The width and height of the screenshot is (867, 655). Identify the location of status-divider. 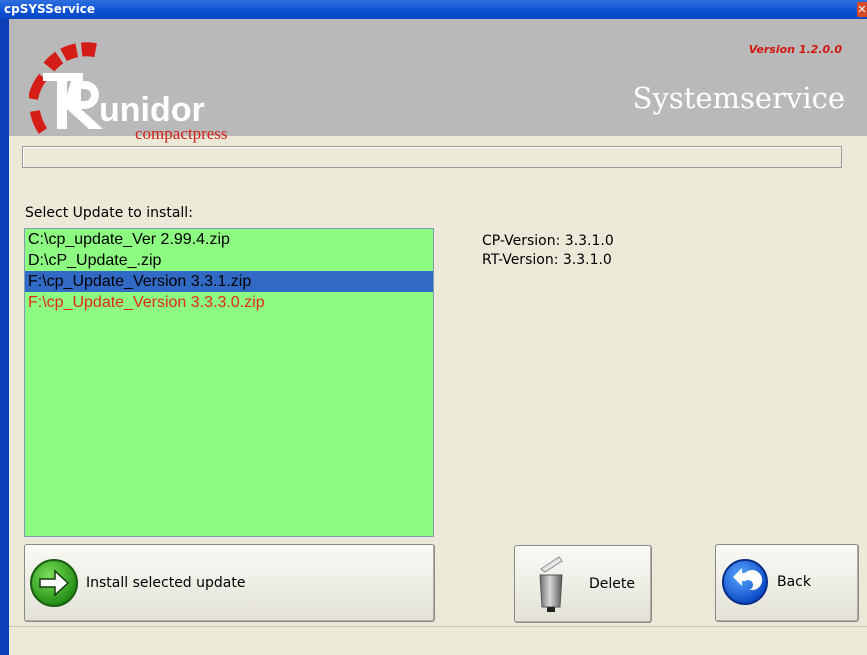
(438, 626).